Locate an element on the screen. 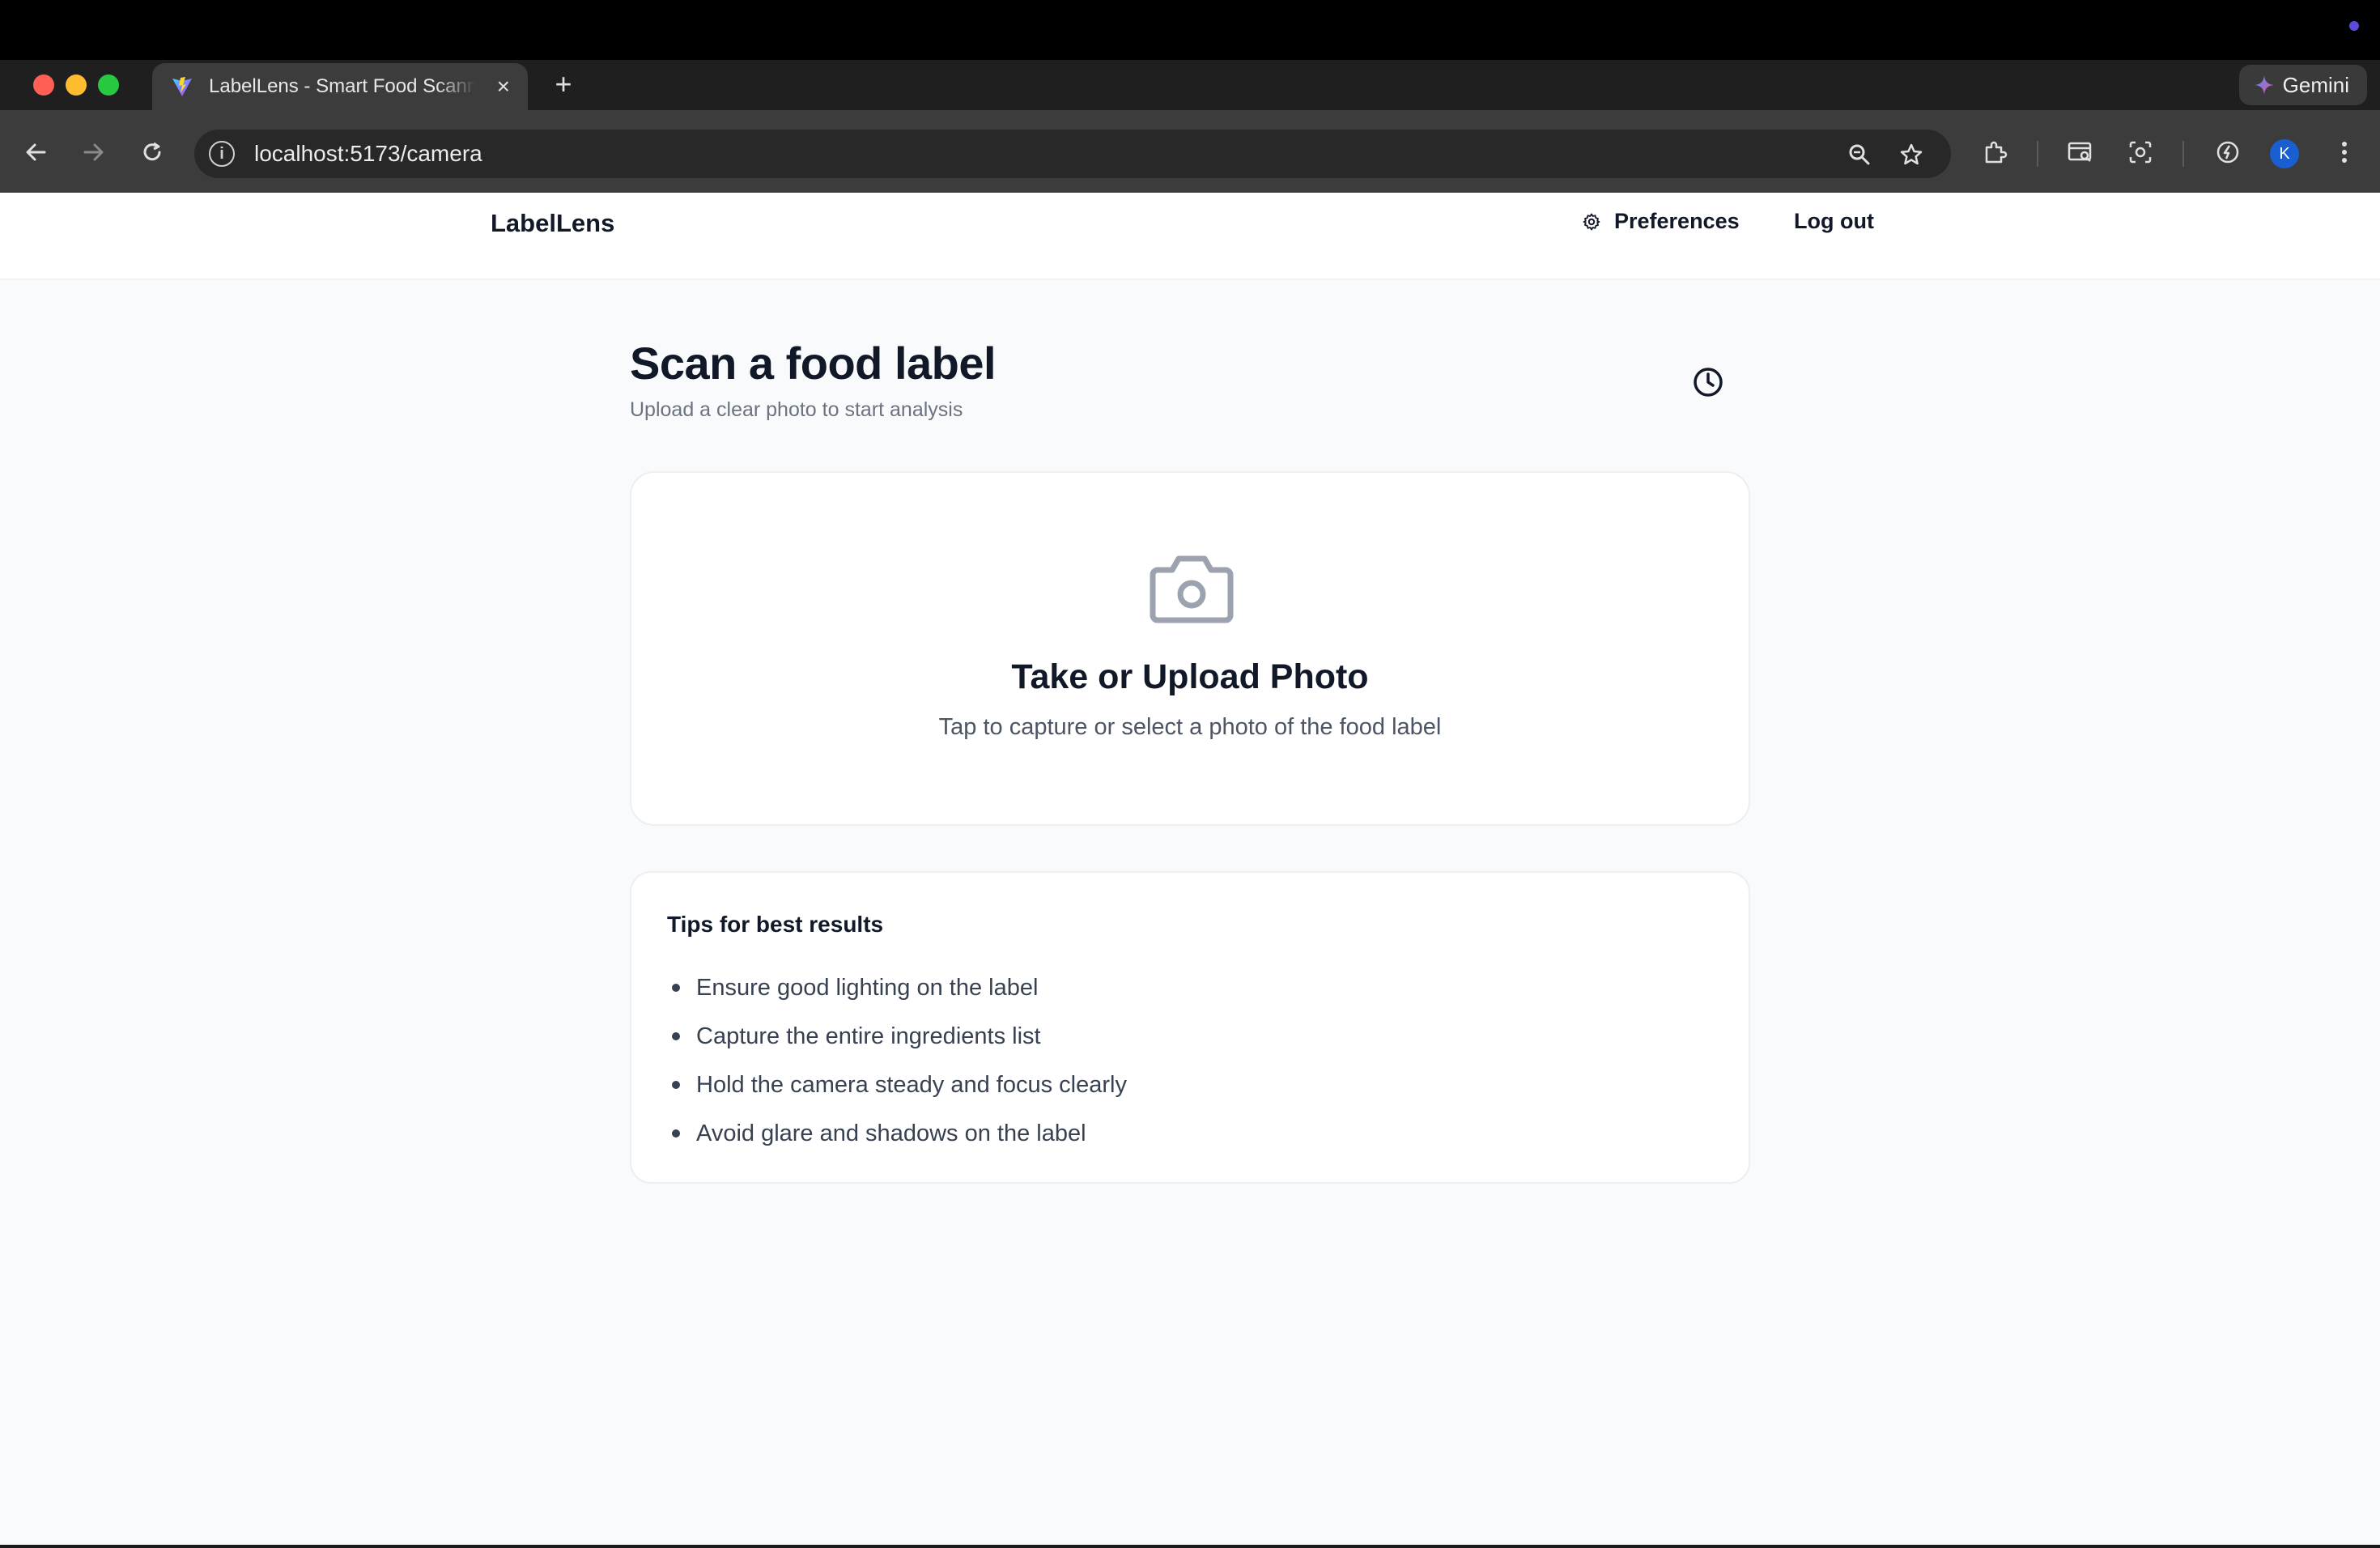 The image size is (2380, 1548). tip-text: Hold the camera steady and focus clearly is located at coordinates (911, 1085).